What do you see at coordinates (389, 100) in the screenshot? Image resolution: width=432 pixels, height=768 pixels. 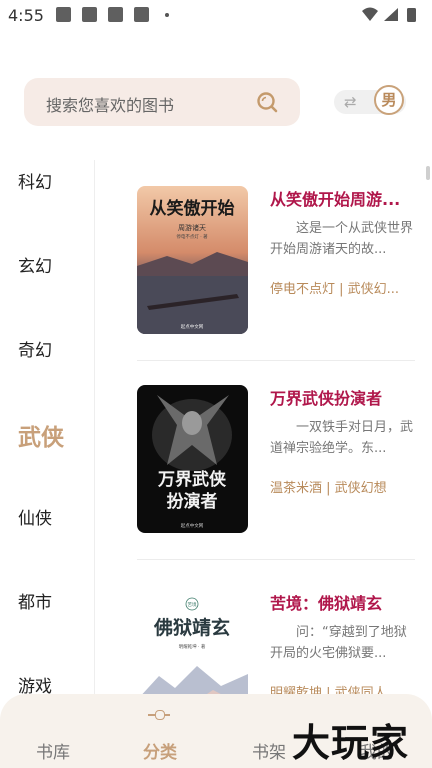 I see `gender-male-button: 男` at bounding box center [389, 100].